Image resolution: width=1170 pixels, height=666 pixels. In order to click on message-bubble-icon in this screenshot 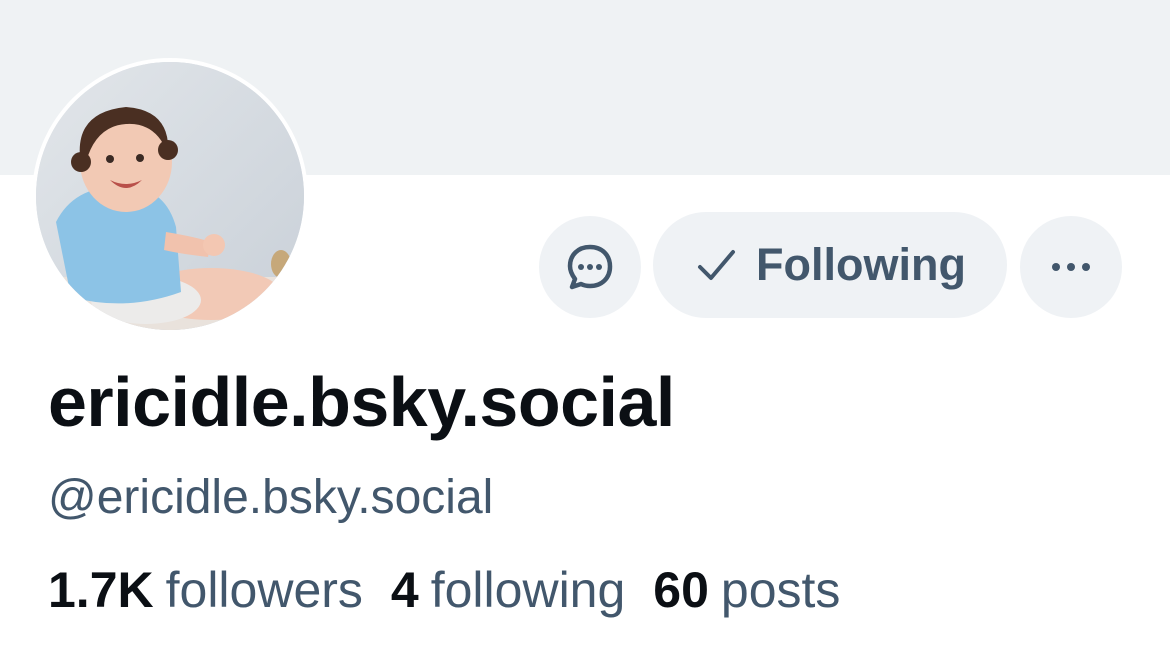, I will do `click(590, 267)`.